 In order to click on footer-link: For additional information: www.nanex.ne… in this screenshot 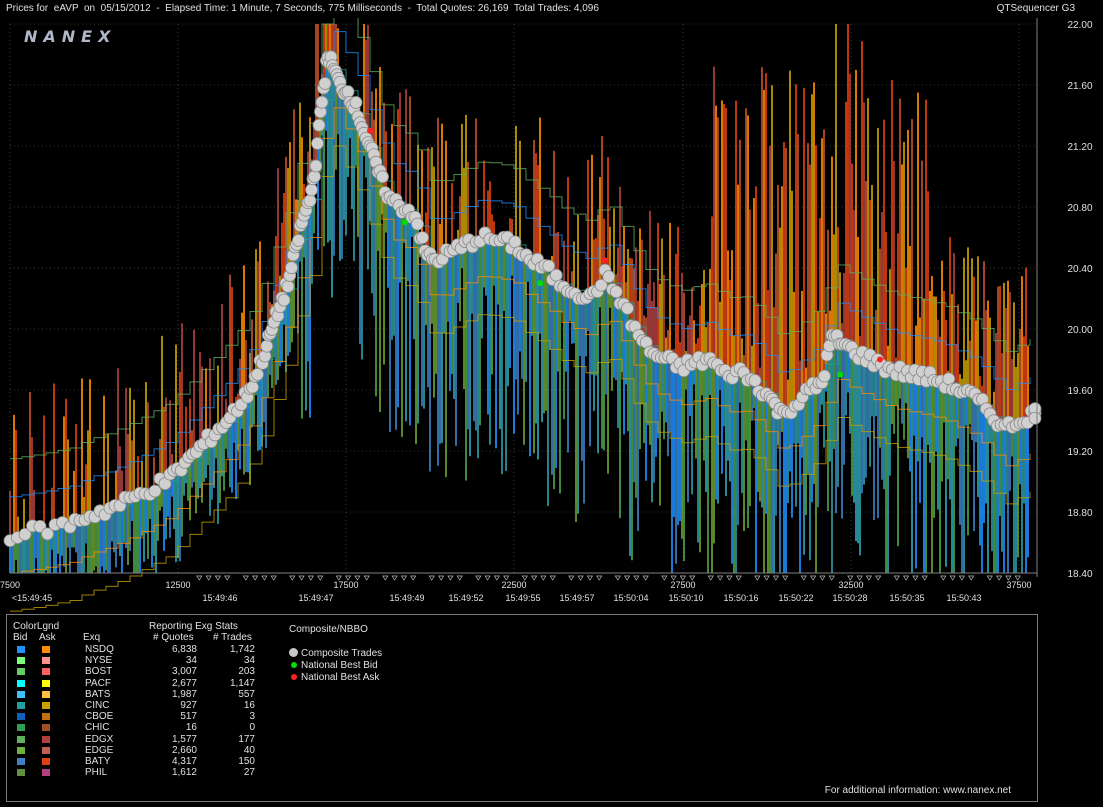, I will do `click(918, 790)`.